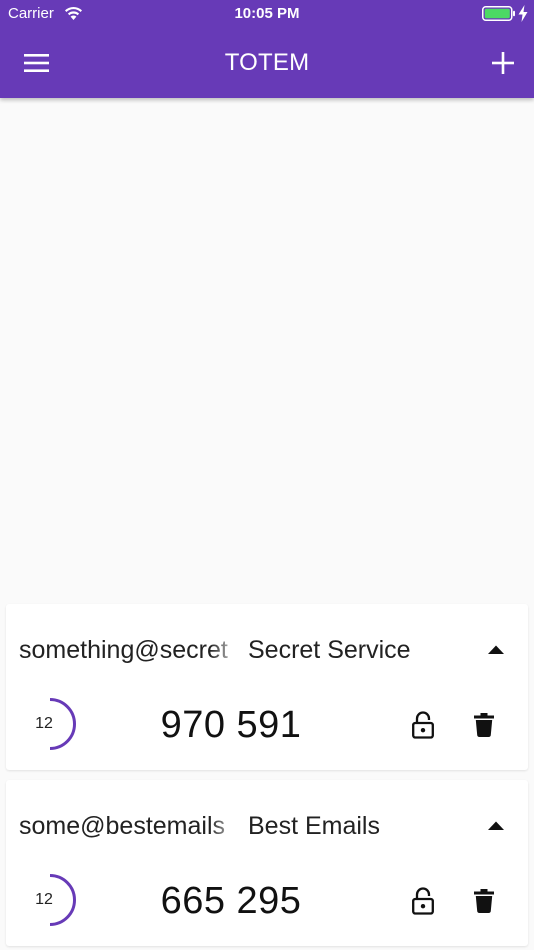 The height and width of the screenshot is (950, 534). What do you see at coordinates (231, 901) in the screenshot?
I see `otp-code: 665 295` at bounding box center [231, 901].